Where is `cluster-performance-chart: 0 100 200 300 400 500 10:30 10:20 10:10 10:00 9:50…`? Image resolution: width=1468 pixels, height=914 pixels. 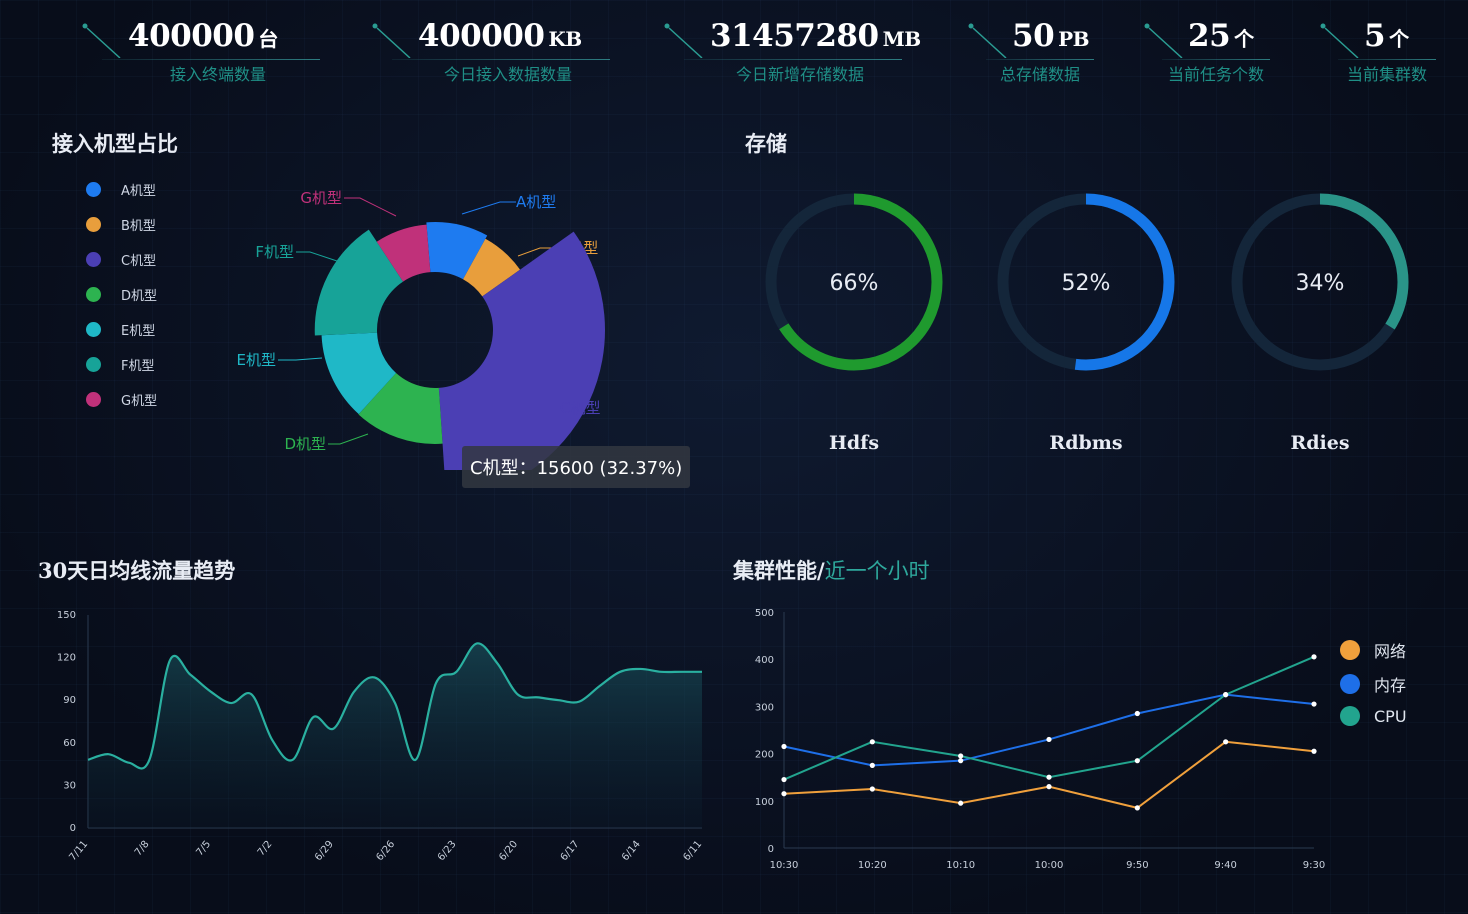 cluster-performance-chart: 0 100 200 300 400 500 10:30 10:20 10:10 10:00 9:50… is located at coordinates (1040, 745).